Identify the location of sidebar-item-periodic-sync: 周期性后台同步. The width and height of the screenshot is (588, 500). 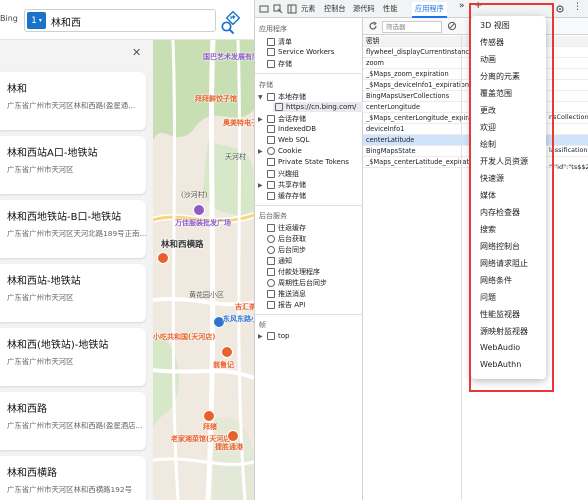
(297, 283).